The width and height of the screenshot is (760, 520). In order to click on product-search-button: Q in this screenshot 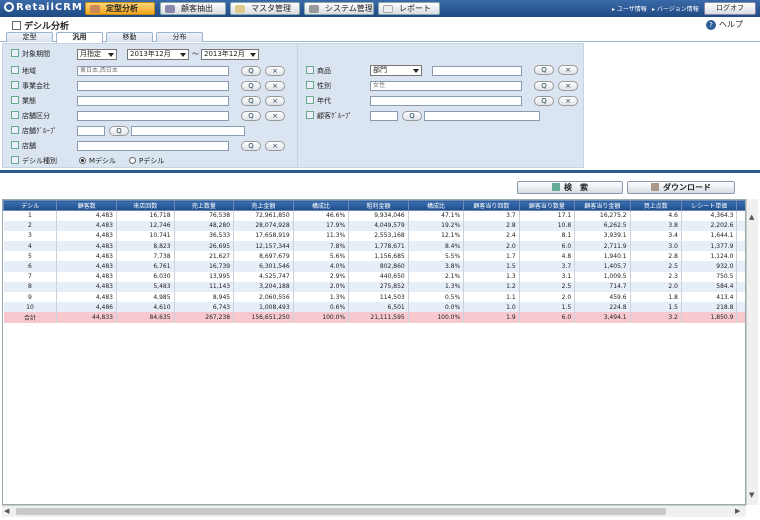, I will do `click(544, 70)`.